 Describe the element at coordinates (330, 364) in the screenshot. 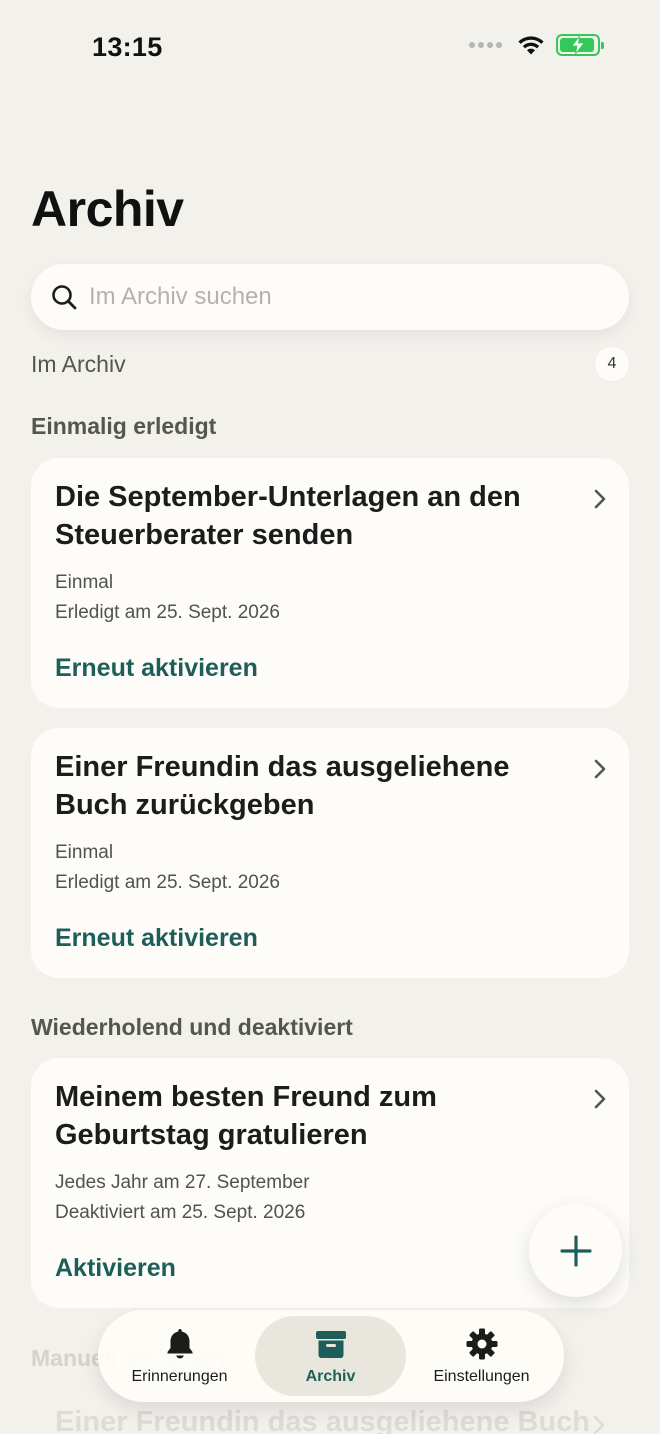

I see `archive-summary: Im Archiv 4` at that location.